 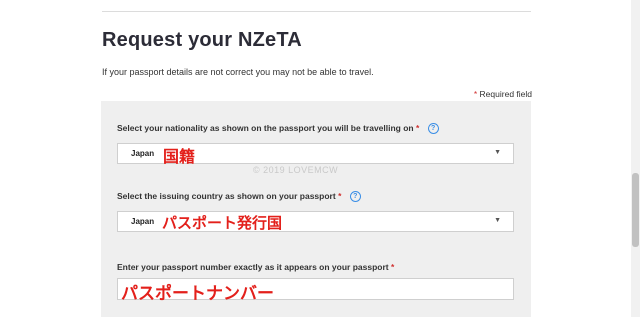 What do you see at coordinates (143, 153) in the screenshot?
I see `nationality-value: Japan` at bounding box center [143, 153].